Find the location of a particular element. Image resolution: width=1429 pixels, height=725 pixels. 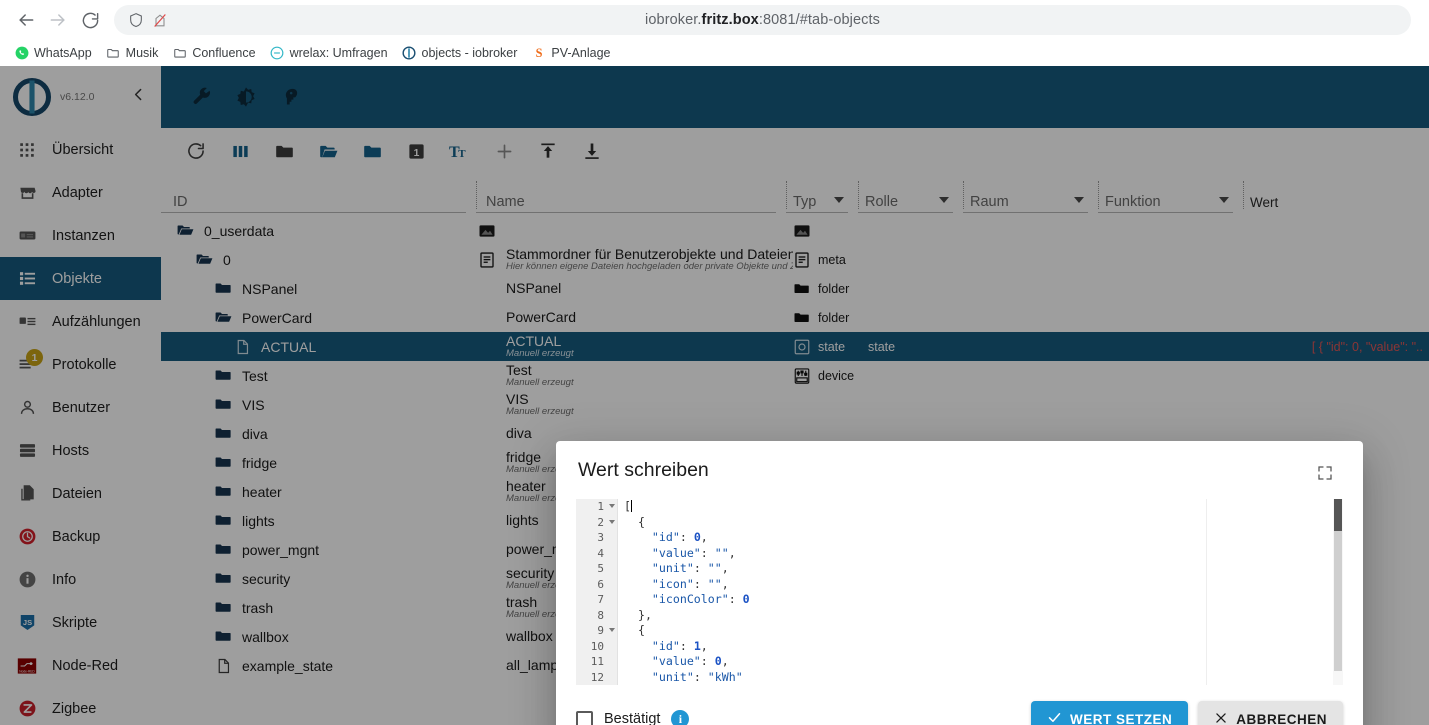

confirmed-label: Bestätigt is located at coordinates (632, 718).